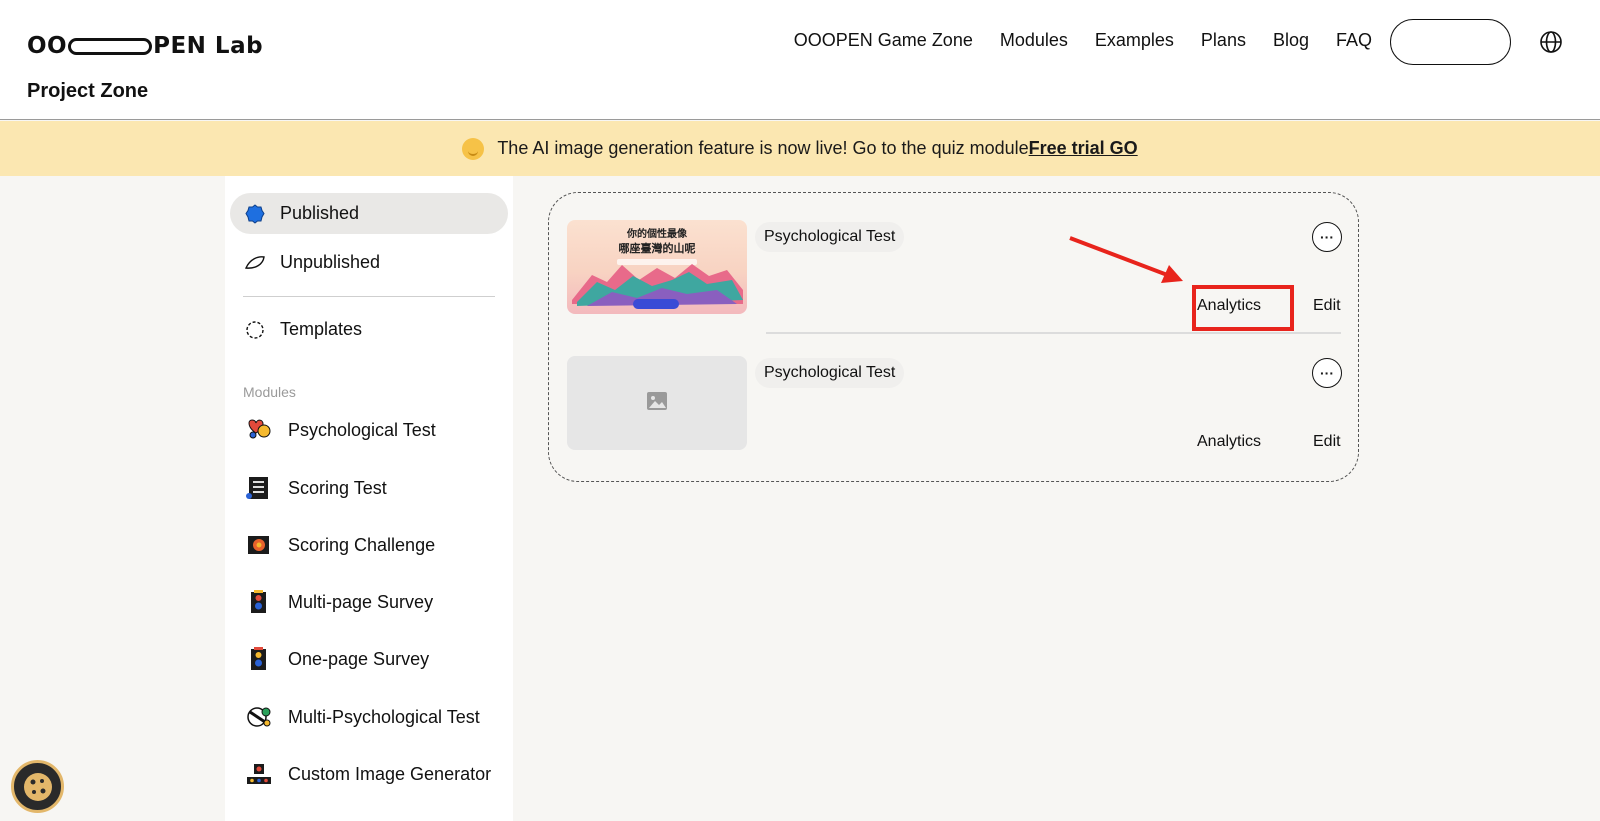 This screenshot has width=1600, height=821. I want to click on thumb-title-line2: 哪座臺灣的山呢, so click(657, 248).